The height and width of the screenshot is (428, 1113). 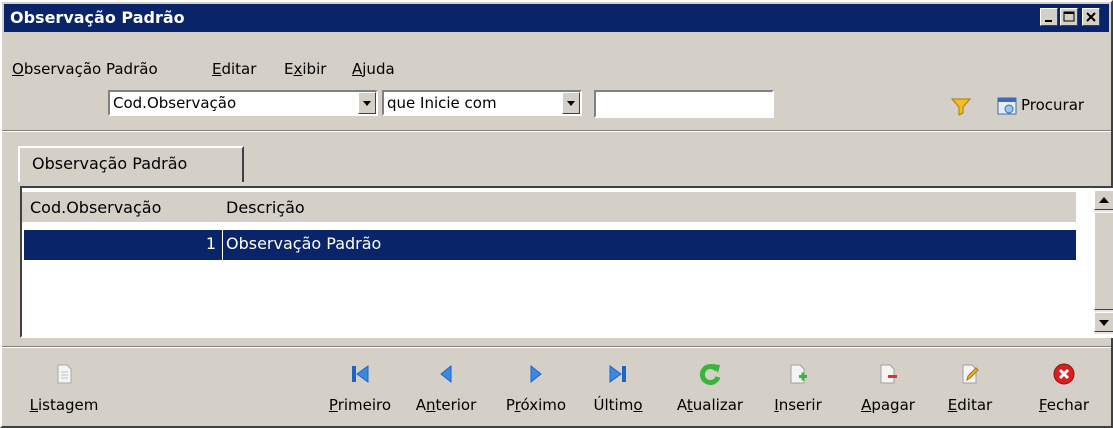 I want to click on vertical-scrollbar, so click(x=1103, y=262).